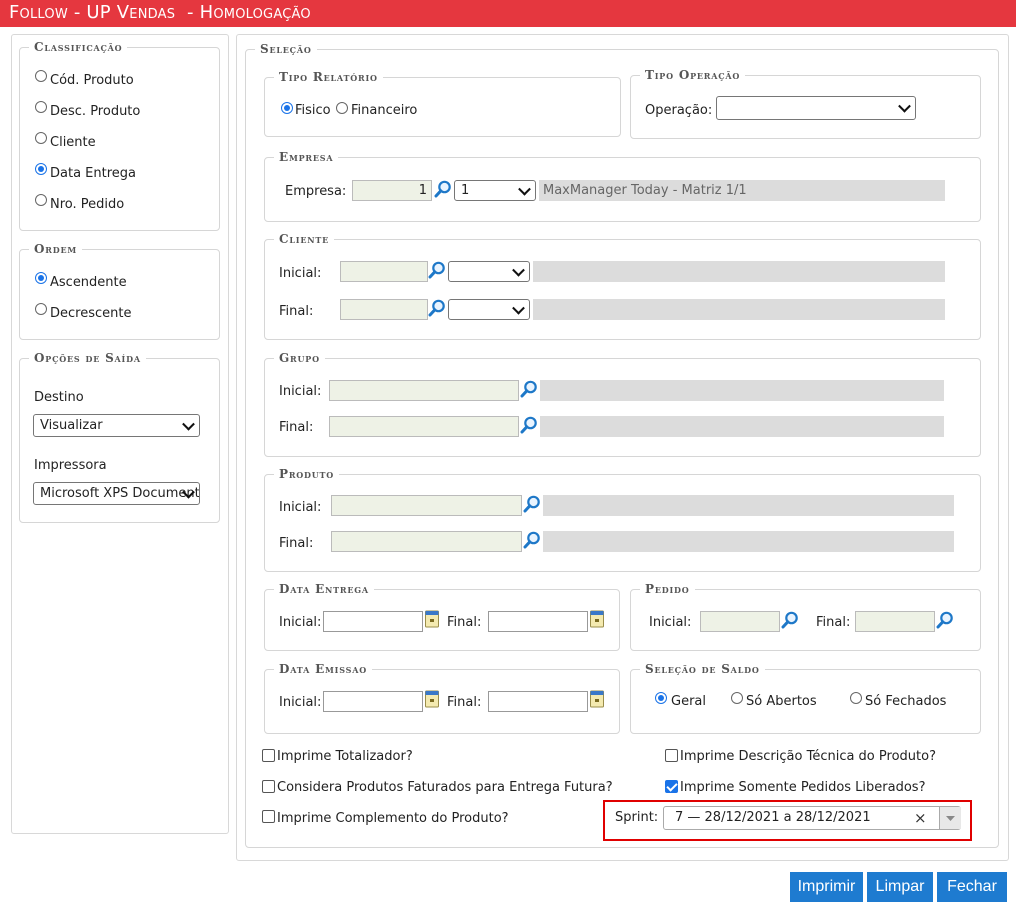  Describe the element at coordinates (637, 817) in the screenshot. I see `sprint-label: Sprint:` at that location.